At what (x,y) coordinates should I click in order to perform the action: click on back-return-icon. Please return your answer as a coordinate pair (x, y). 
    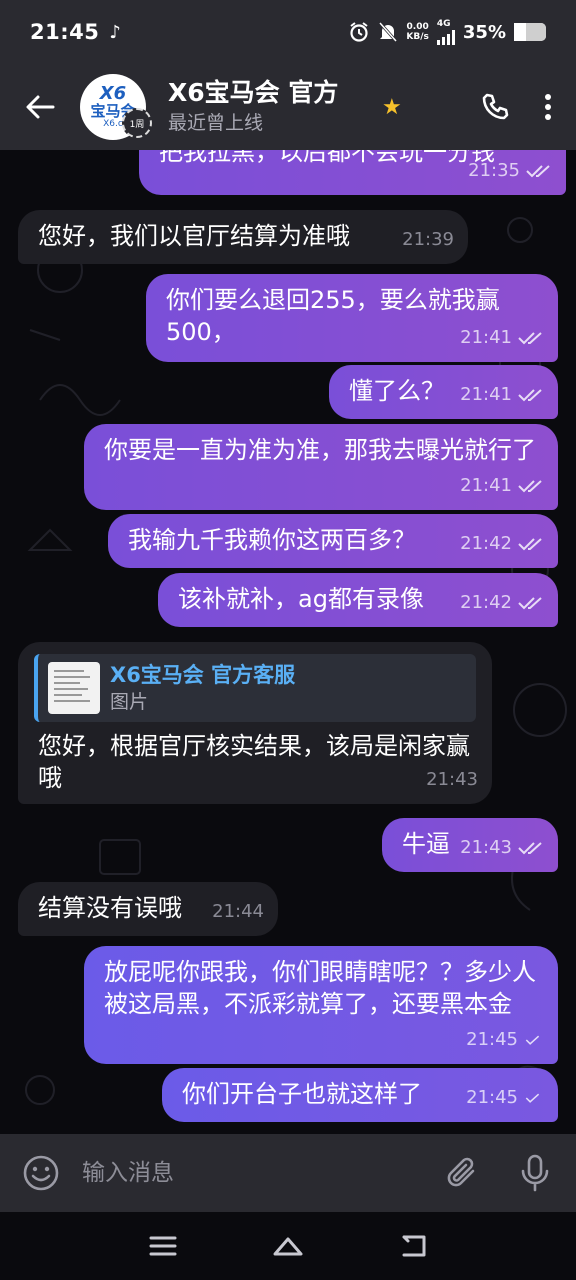
    Looking at the image, I should click on (414, 1246).